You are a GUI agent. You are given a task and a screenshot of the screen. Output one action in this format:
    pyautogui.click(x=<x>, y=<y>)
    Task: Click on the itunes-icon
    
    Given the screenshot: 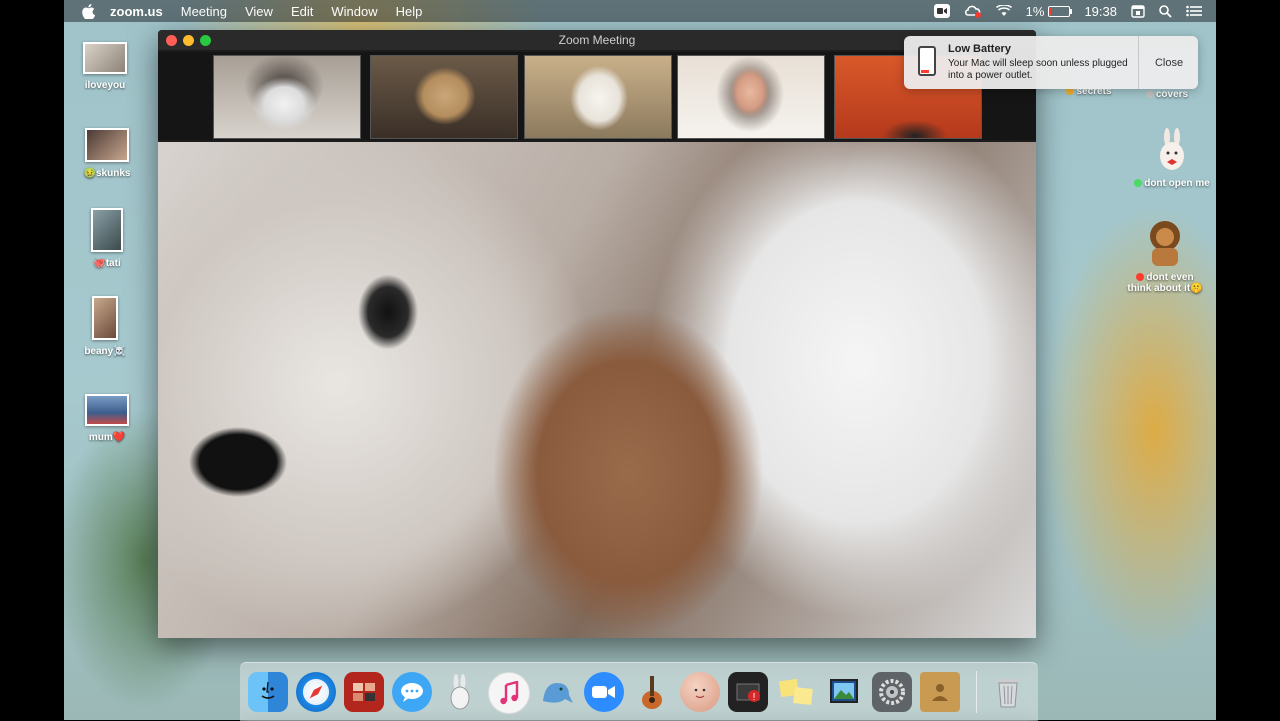 What is the action you would take?
    pyautogui.click(x=509, y=693)
    